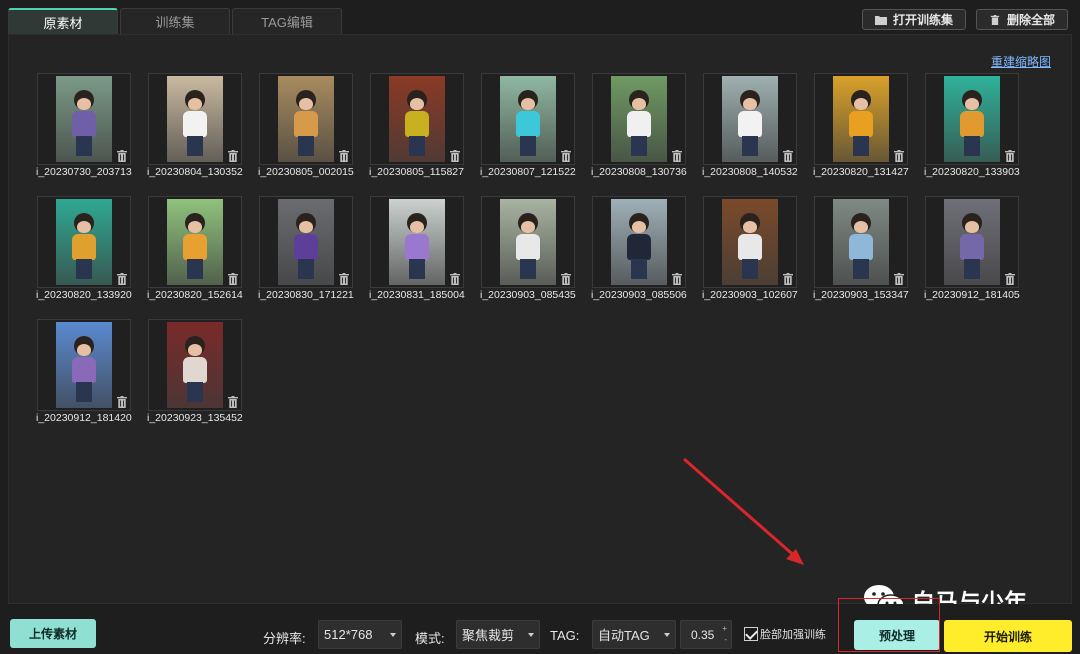 The image size is (1080, 654). I want to click on thumbnail-card: i_20230805_115827, so click(416, 126).